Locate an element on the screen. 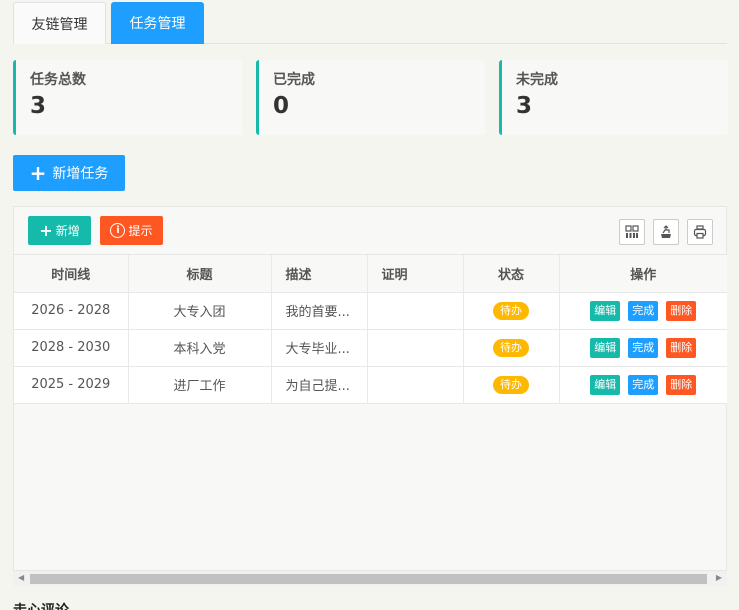 Image resolution: width=739 pixels, height=610 pixels. scroll-thumb is located at coordinates (368, 579).